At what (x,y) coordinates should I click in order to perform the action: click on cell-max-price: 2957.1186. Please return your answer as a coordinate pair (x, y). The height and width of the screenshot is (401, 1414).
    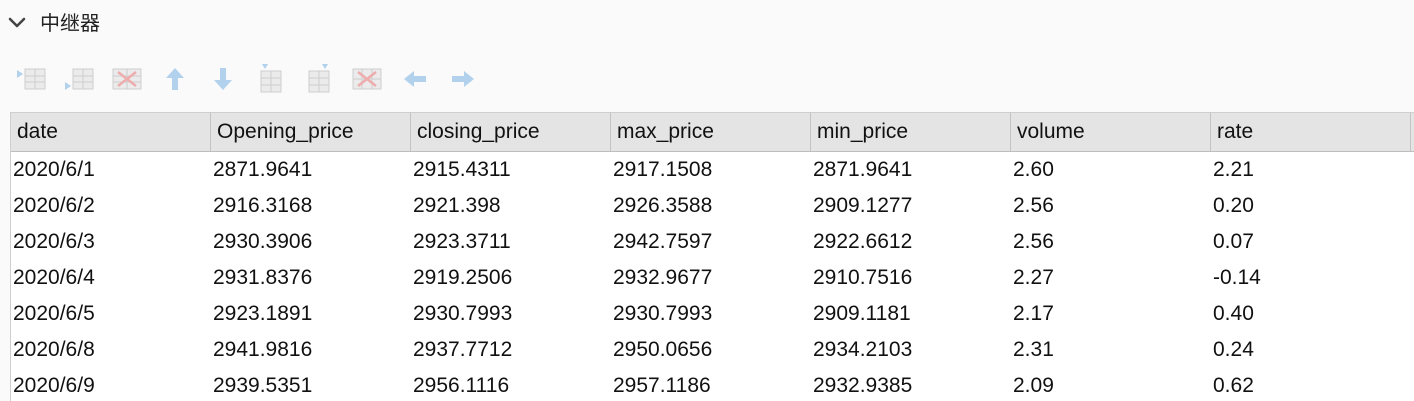
    Looking at the image, I should click on (711, 384).